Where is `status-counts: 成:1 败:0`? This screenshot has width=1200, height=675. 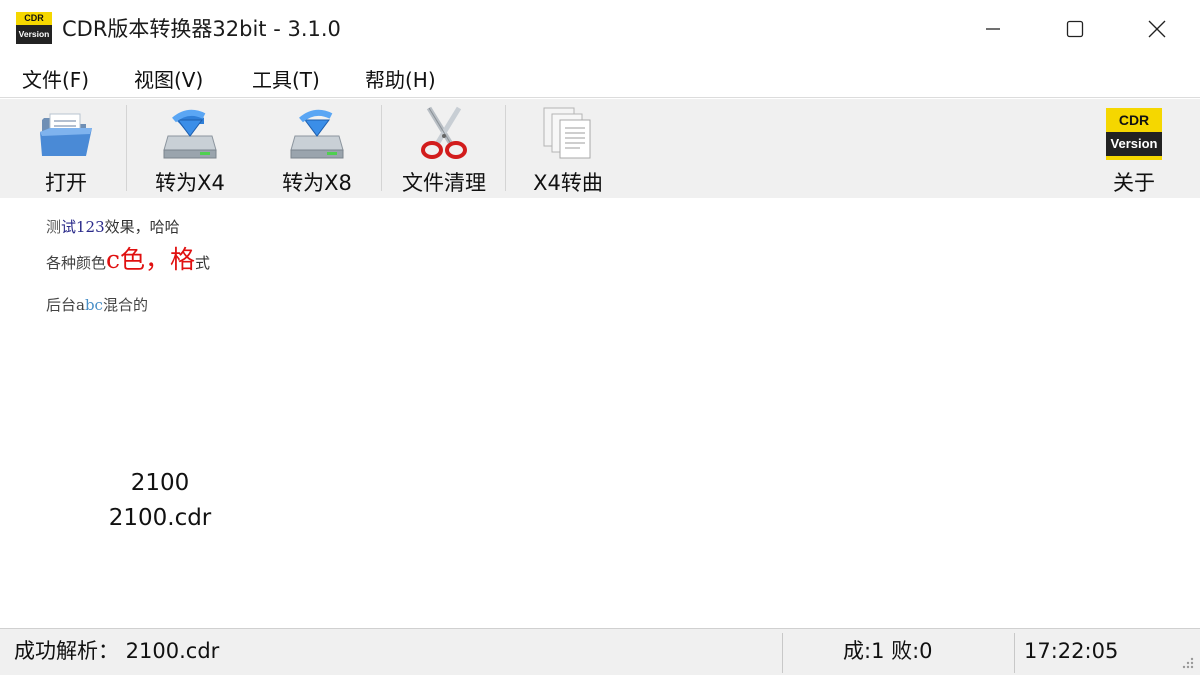 status-counts: 成:1 败:0 is located at coordinates (888, 651).